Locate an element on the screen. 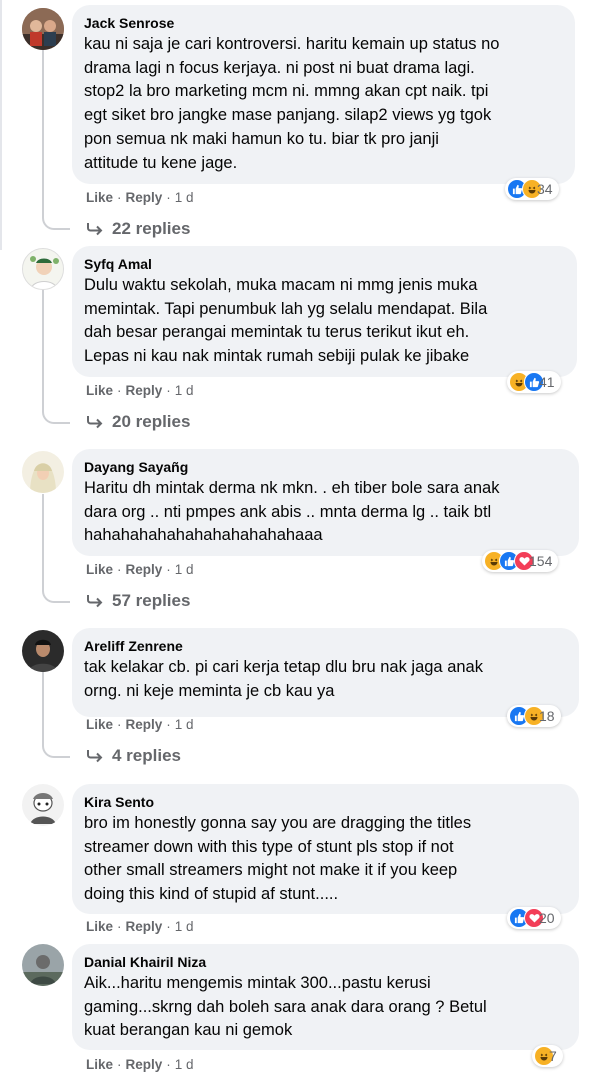  reaction-summary: 41 is located at coordinates (534, 382).